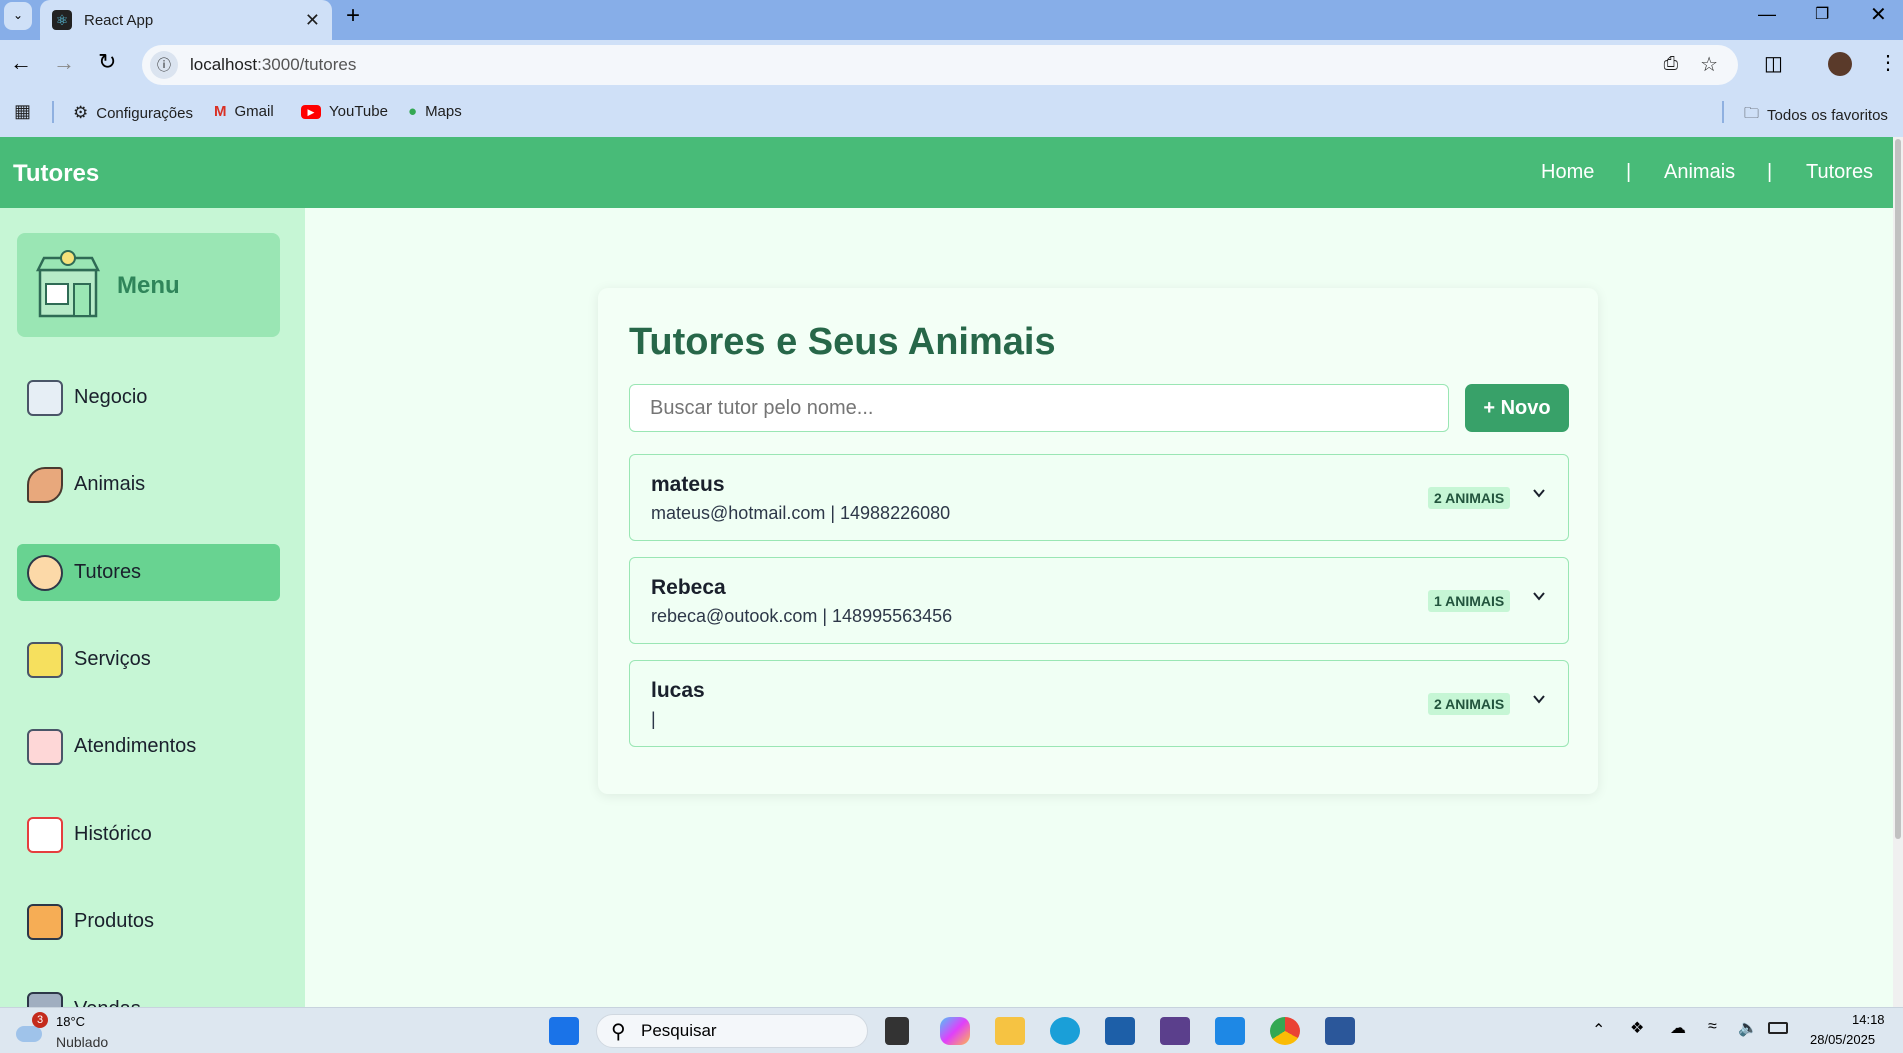  I want to click on chrome-icon, so click(1285, 1031).